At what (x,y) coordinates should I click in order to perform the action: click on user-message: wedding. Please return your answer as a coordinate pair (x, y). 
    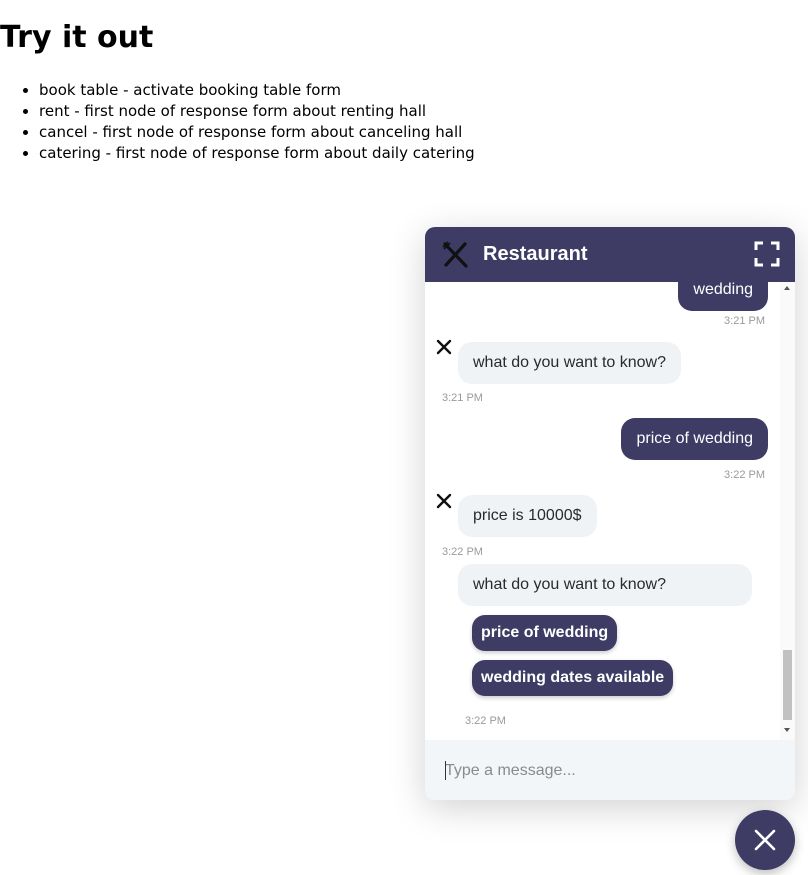
    Looking at the image, I should click on (723, 296).